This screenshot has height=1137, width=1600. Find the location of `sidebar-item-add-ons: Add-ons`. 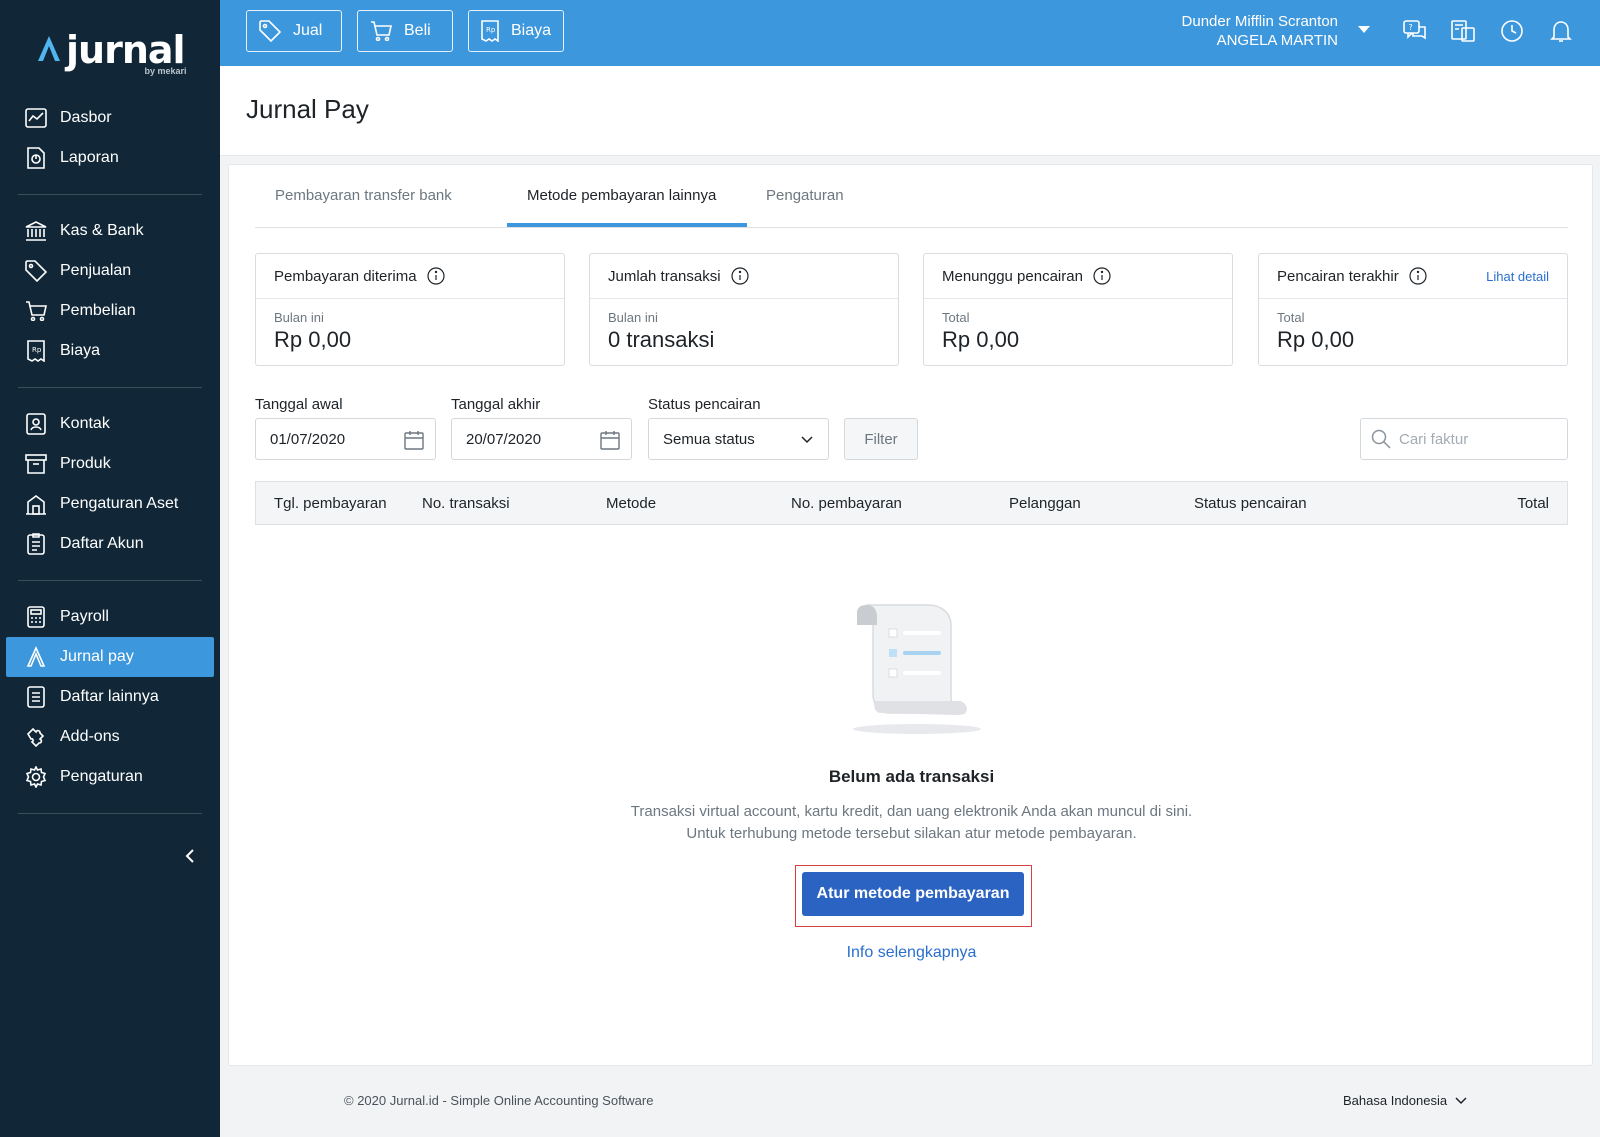

sidebar-item-add-ons: Add-ons is located at coordinates (110, 737).